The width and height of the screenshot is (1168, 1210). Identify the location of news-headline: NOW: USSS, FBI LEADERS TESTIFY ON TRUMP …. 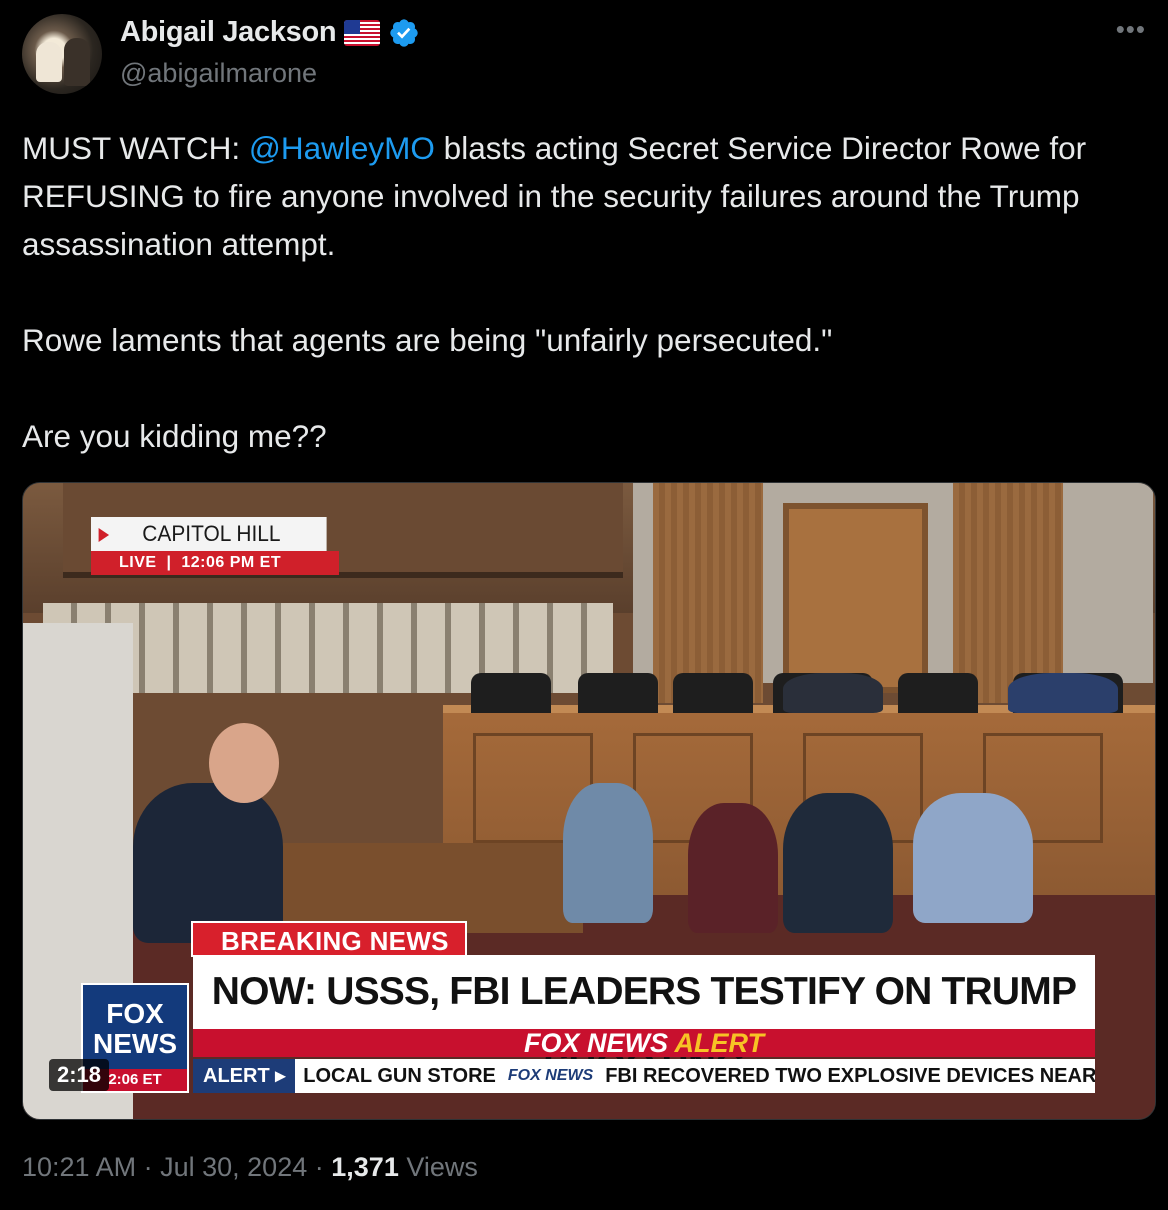
(644, 1021).